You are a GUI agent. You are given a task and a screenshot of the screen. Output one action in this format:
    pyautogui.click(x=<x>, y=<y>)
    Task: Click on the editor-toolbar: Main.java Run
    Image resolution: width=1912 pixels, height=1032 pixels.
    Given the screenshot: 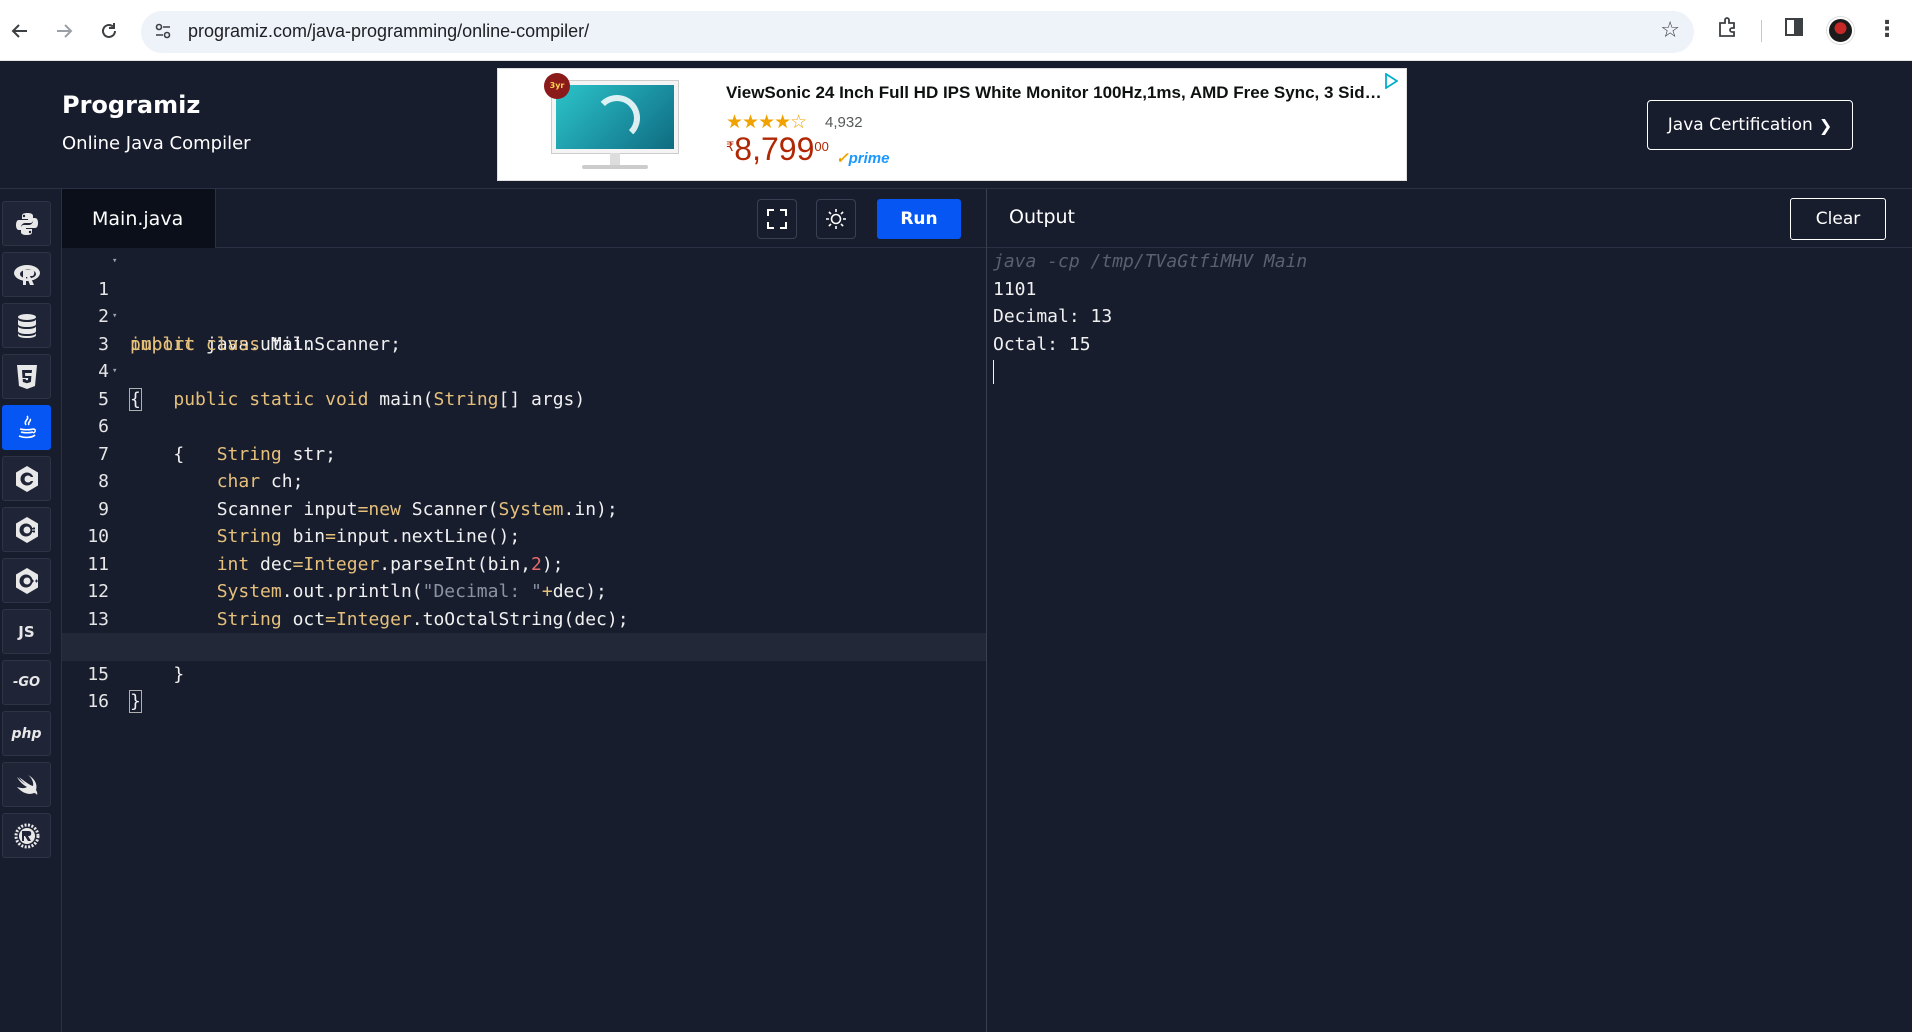 What is the action you would take?
    pyautogui.click(x=524, y=218)
    